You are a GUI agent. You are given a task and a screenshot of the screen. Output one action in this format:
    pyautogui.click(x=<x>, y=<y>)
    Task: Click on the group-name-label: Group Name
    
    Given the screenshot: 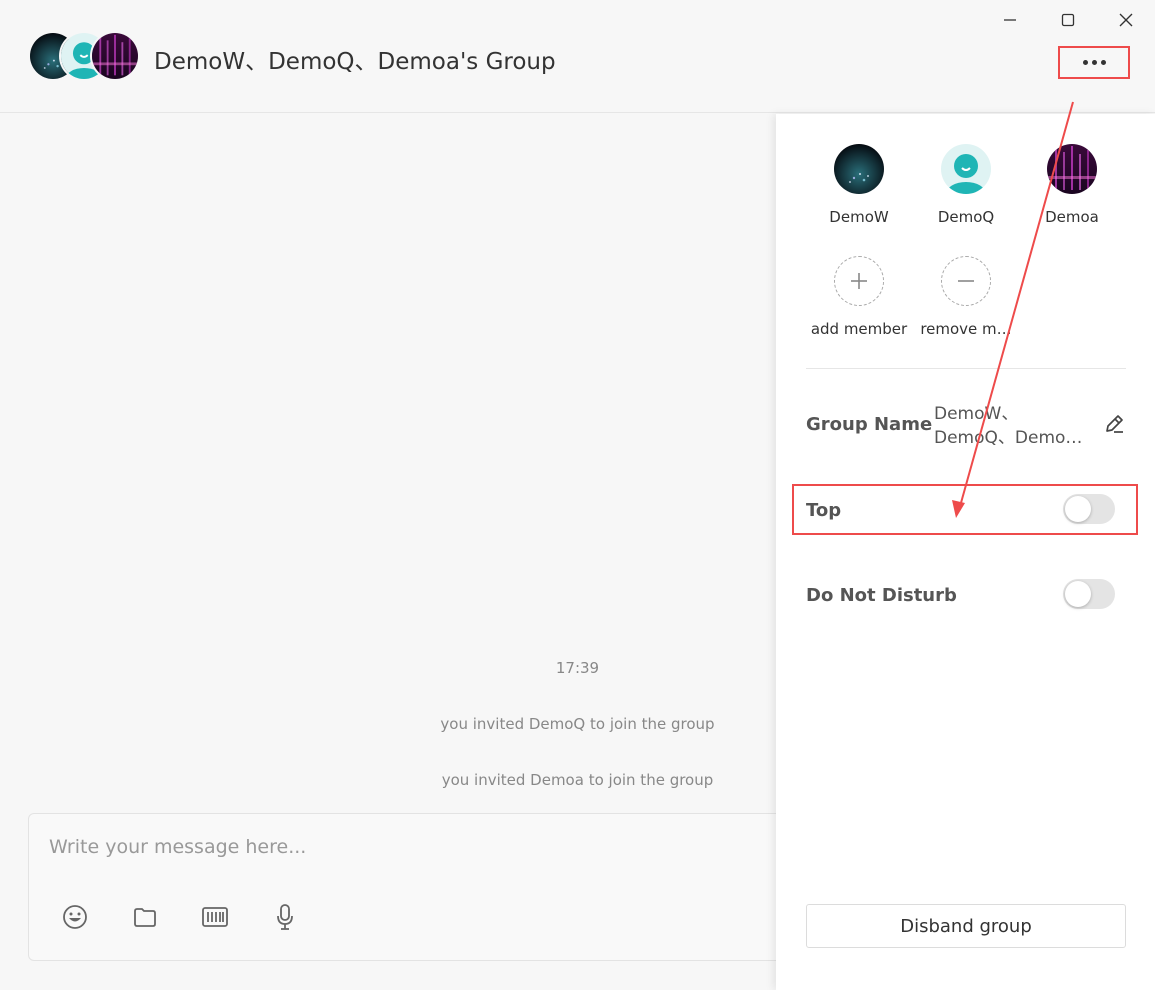 What is the action you would take?
    pyautogui.click(x=869, y=424)
    